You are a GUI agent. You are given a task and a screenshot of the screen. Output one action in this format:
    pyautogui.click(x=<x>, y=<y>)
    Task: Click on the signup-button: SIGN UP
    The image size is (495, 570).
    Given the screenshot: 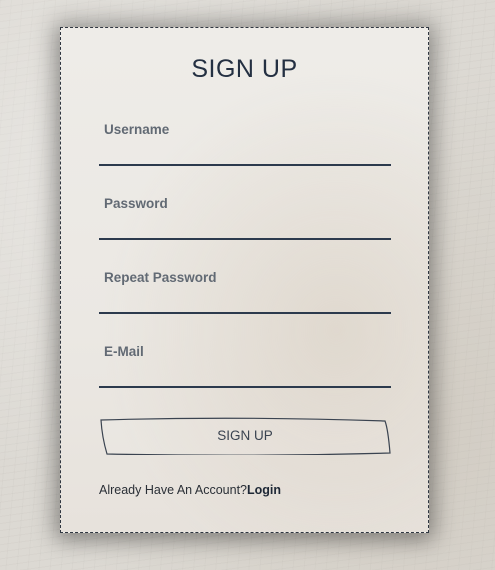 What is the action you would take?
    pyautogui.click(x=245, y=436)
    